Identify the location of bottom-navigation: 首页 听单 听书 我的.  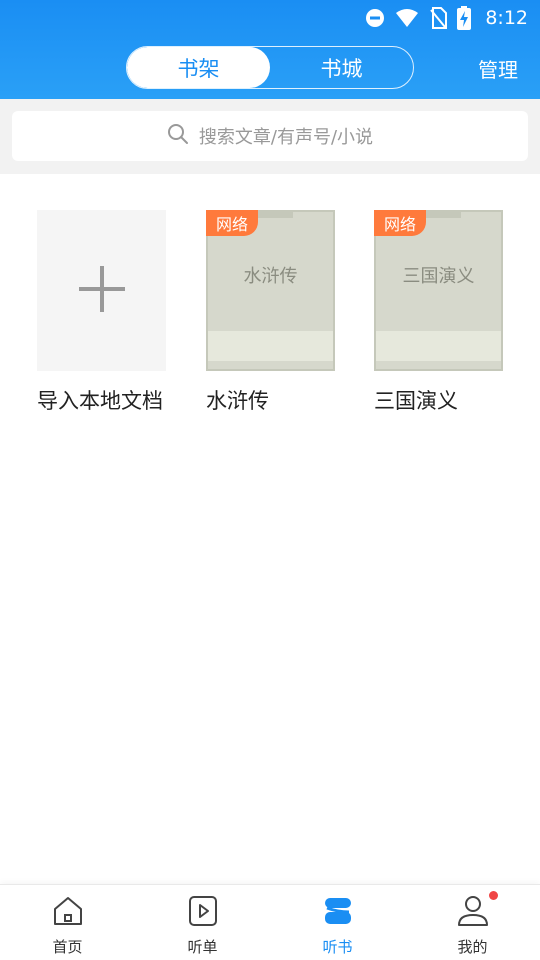
(270, 922).